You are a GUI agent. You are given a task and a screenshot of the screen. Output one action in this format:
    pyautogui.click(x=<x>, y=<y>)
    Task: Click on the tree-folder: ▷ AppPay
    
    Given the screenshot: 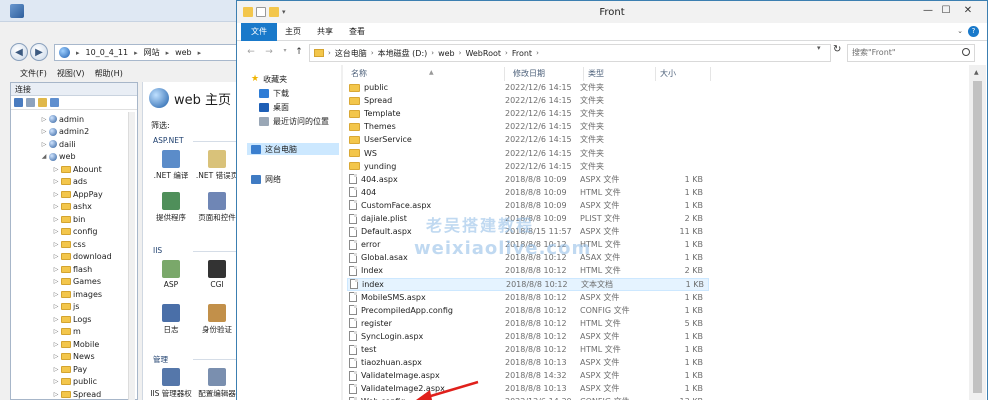 What is the action you would take?
    pyautogui.click(x=78, y=194)
    